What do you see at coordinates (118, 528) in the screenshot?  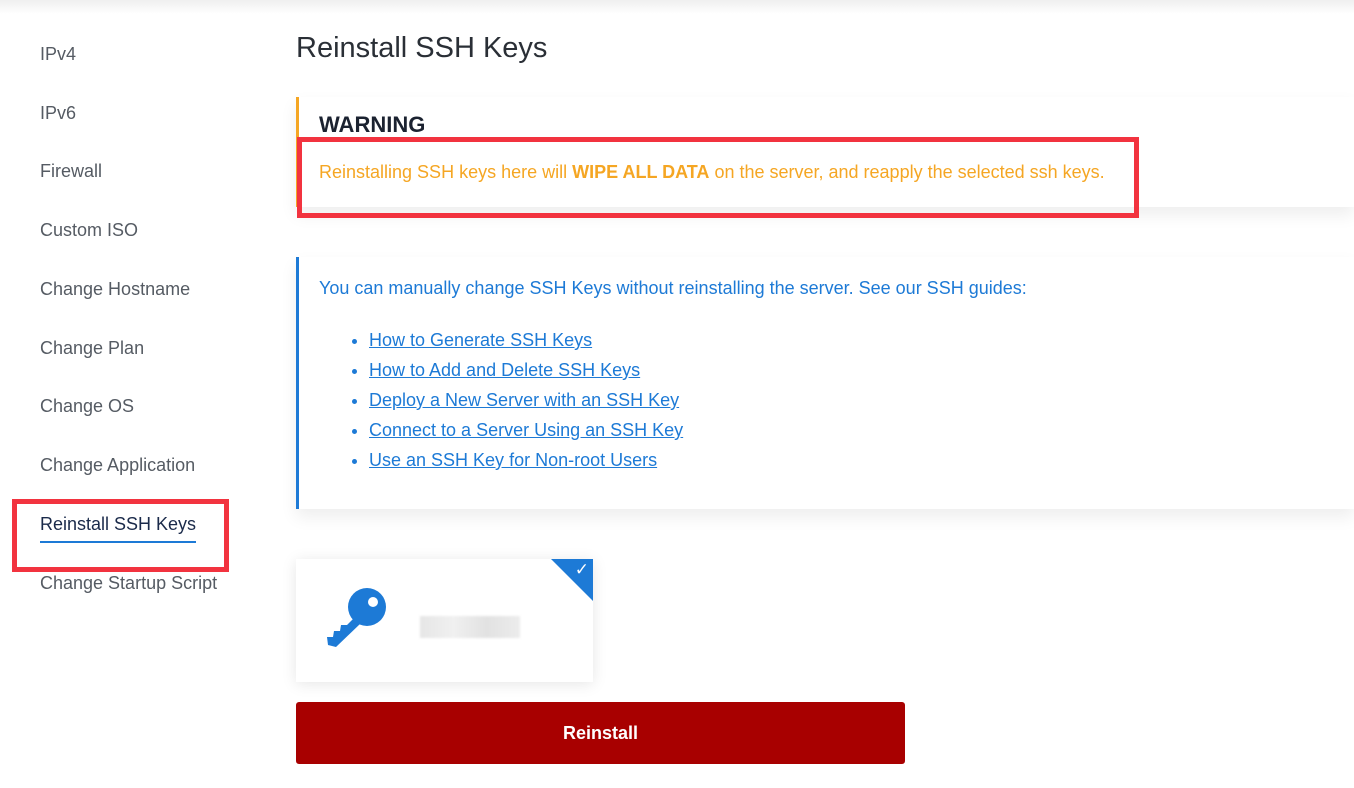 I see `sidebar-item-reinstall-ssh-keys: Reinstall SSH Keys` at bounding box center [118, 528].